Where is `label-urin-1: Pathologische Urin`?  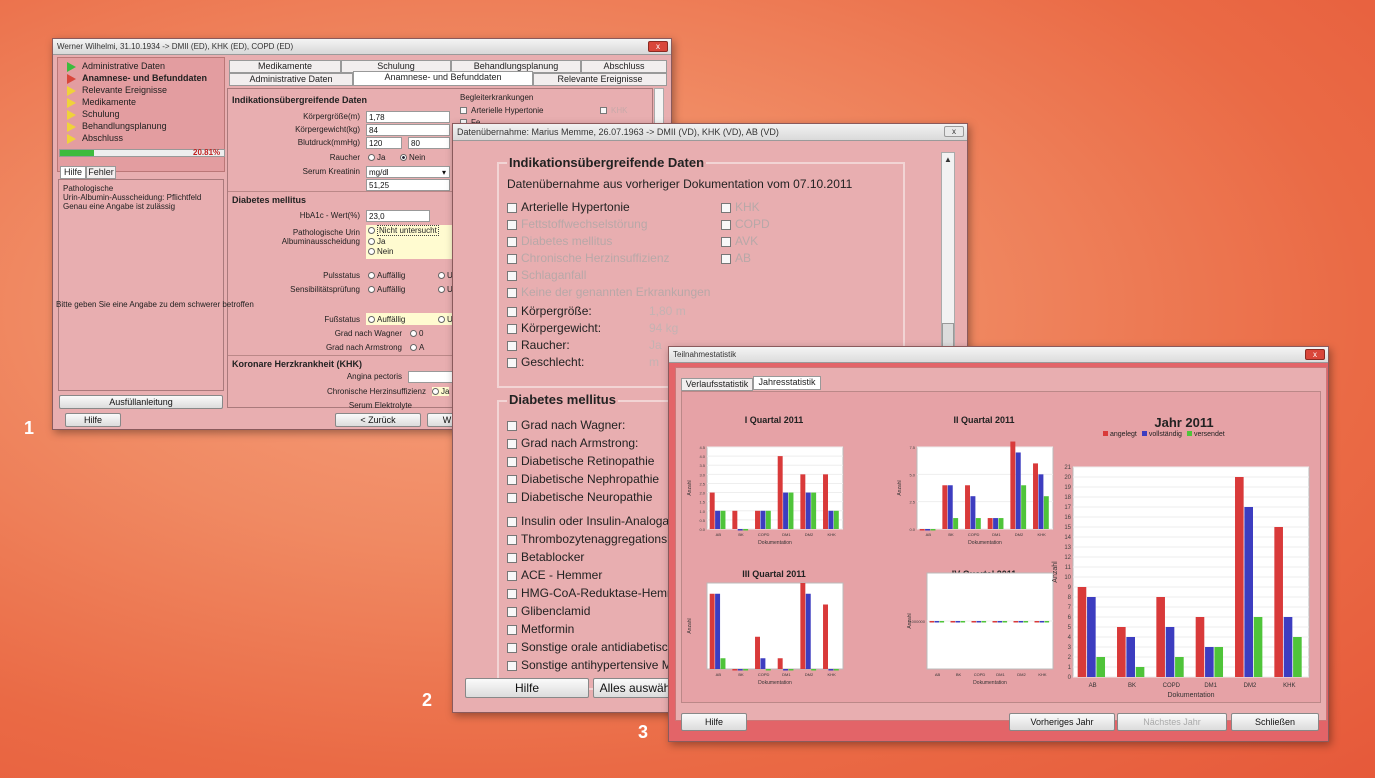
label-urin-1: Pathologische Urin is located at coordinates (326, 232).